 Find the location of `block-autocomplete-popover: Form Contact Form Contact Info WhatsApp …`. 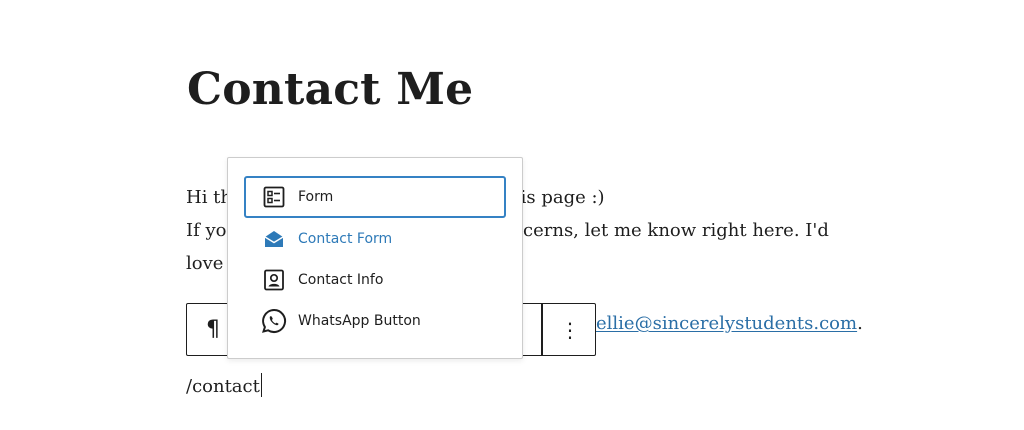

block-autocomplete-popover: Form Contact Form Contact Info WhatsApp … is located at coordinates (375, 258).